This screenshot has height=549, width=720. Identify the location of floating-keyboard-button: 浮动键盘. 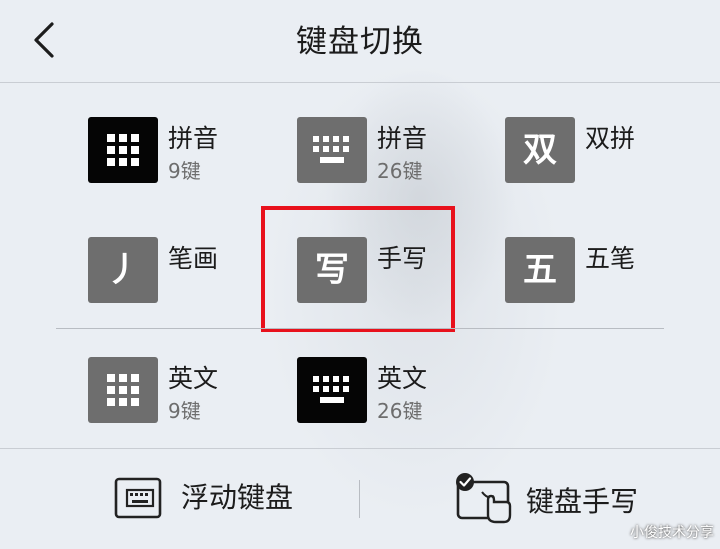
(209, 498).